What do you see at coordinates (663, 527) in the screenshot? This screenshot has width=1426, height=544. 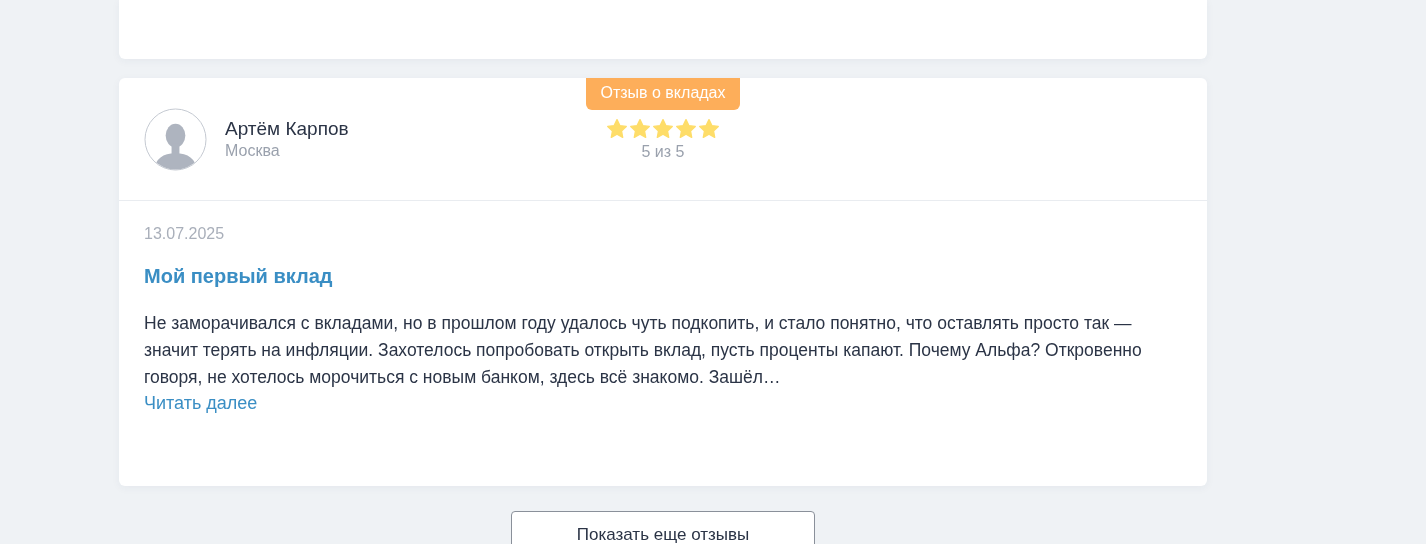 I see `show-more-button: Показать еще отзывы` at bounding box center [663, 527].